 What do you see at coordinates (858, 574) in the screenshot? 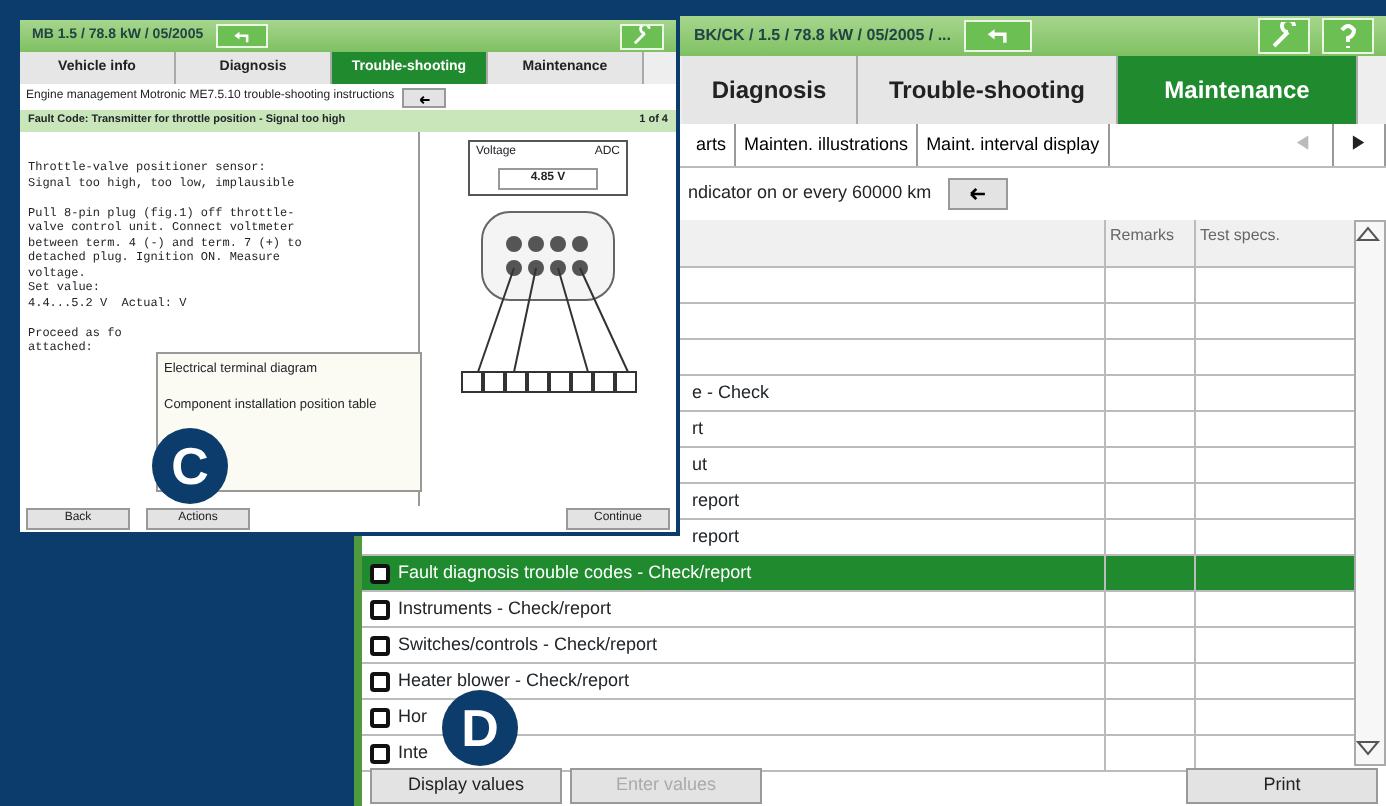
I see `table-row: Fault diagnosis trouble codes - Check/report` at bounding box center [858, 574].